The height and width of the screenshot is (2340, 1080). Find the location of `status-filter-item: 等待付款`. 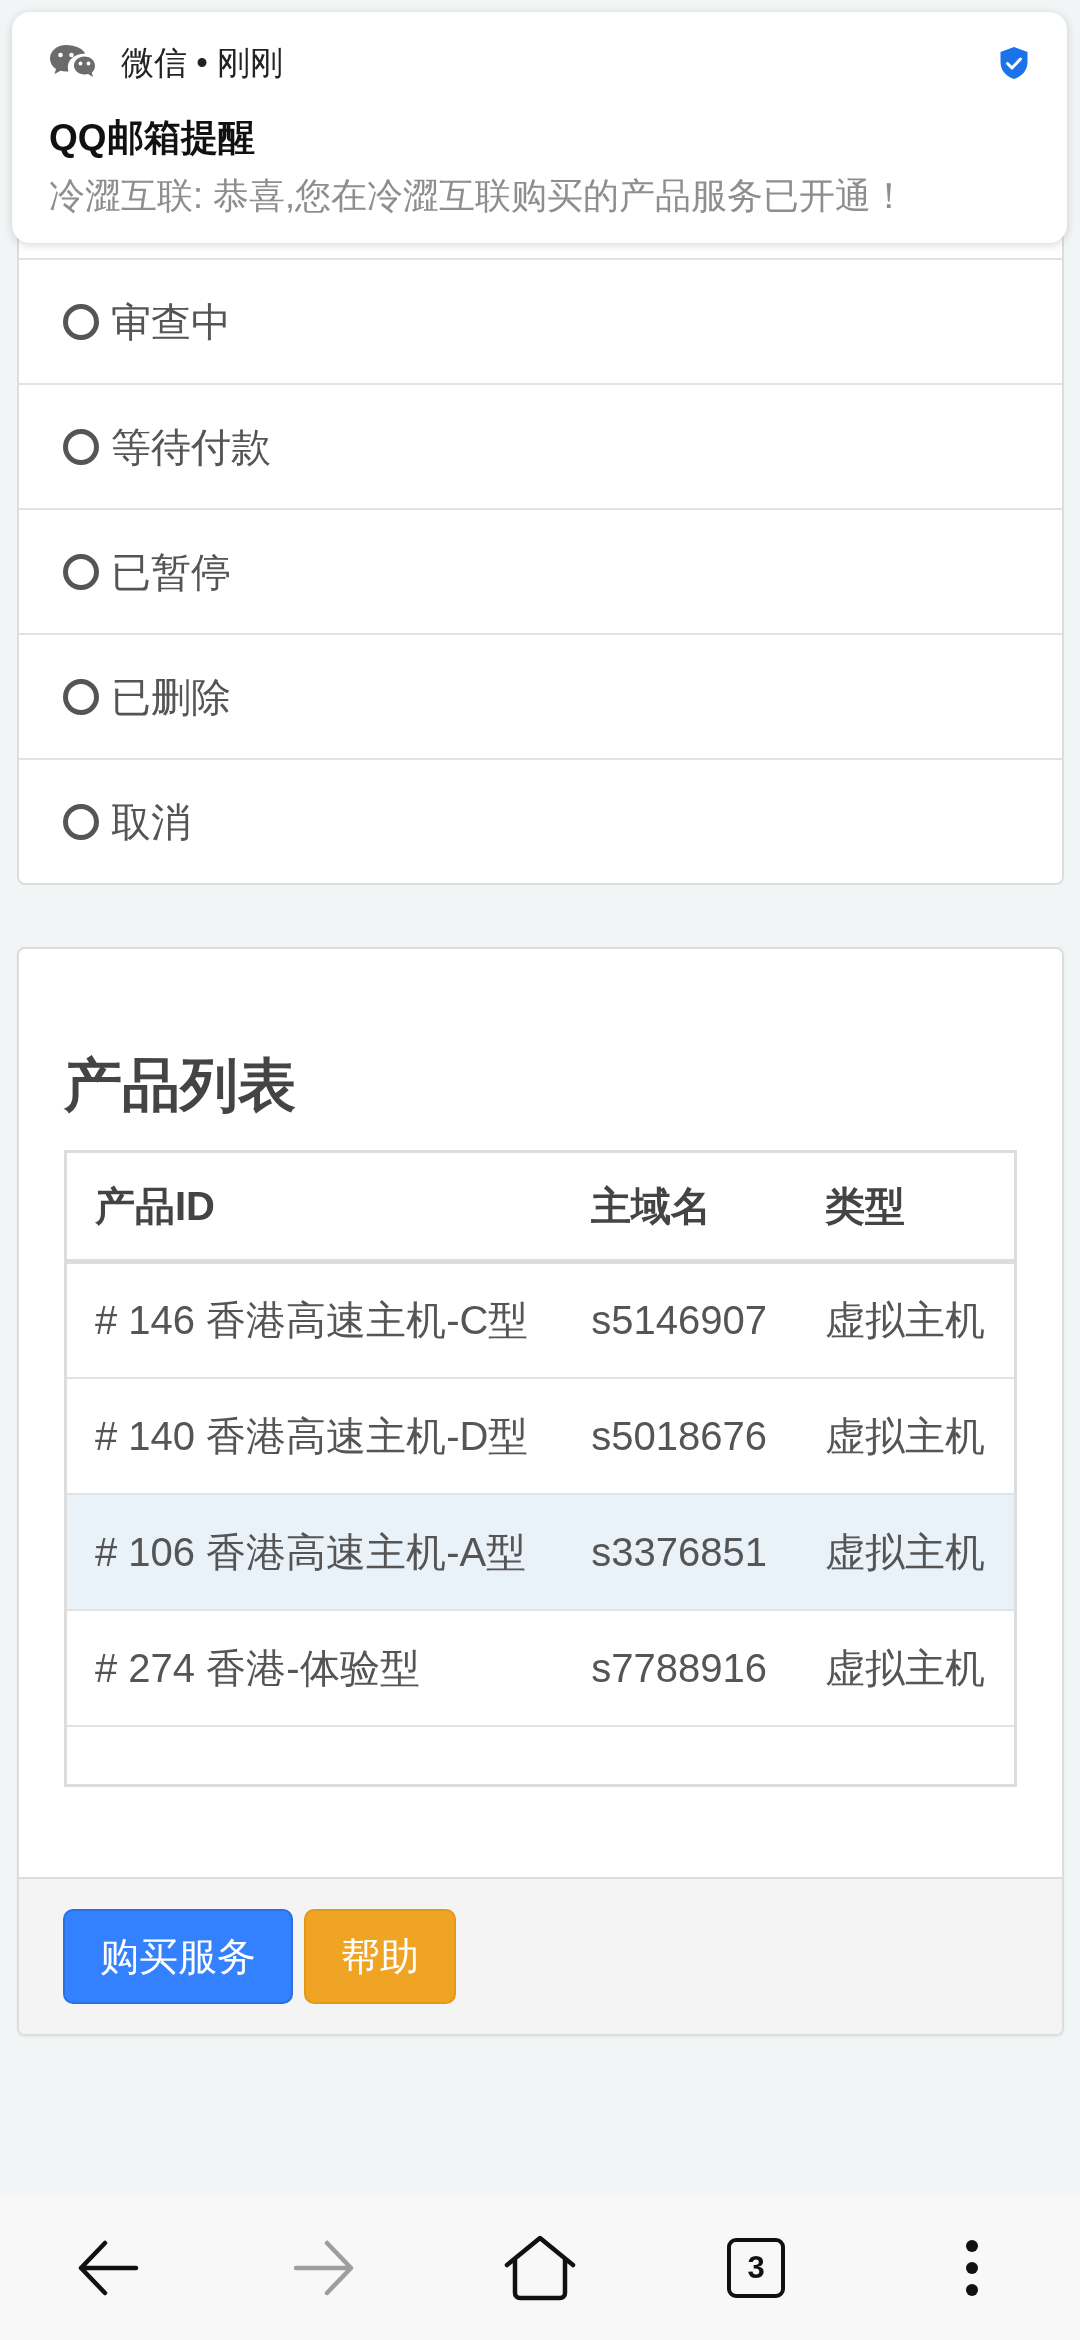

status-filter-item: 等待付款 is located at coordinates (540, 445).